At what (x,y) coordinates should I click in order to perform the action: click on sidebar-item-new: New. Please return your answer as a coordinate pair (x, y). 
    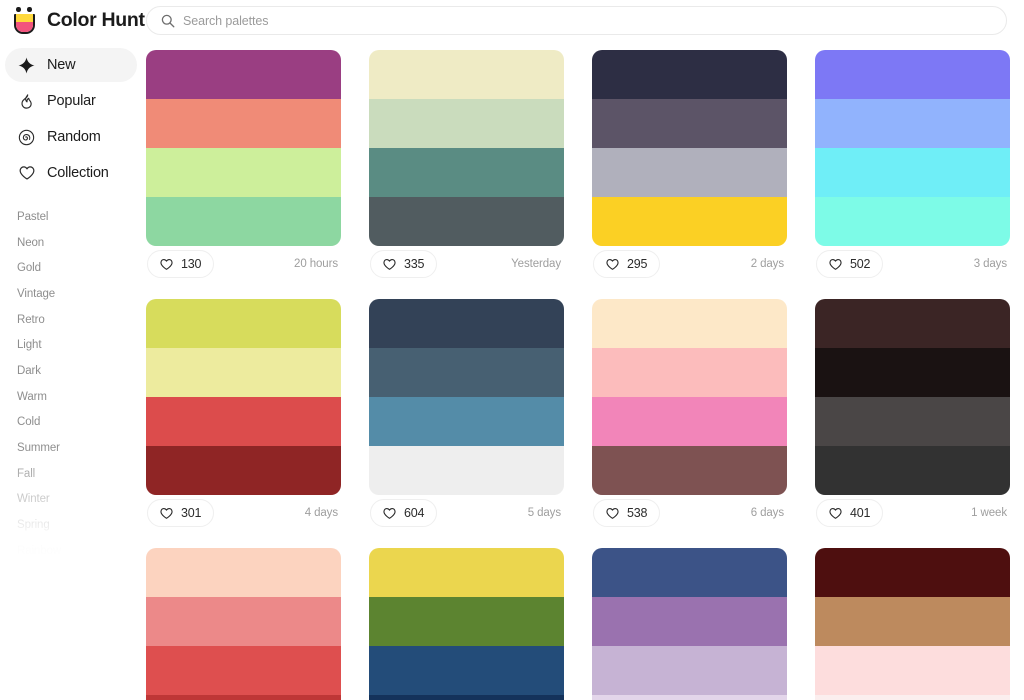
    Looking at the image, I should click on (71, 65).